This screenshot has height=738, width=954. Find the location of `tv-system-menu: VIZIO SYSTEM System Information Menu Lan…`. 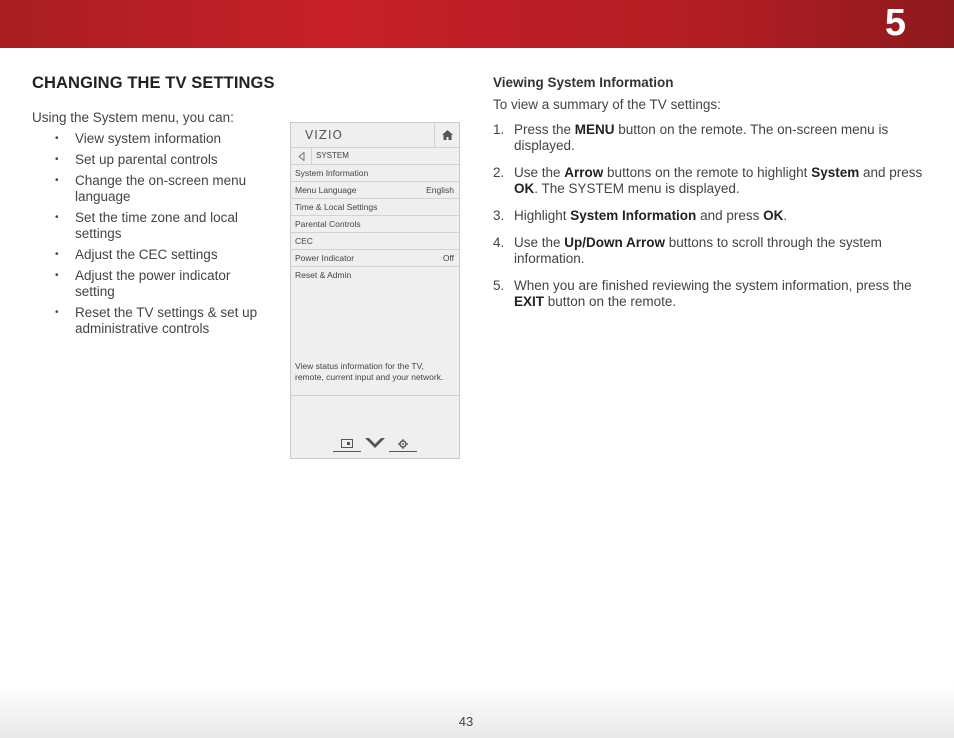

tv-system-menu: VIZIO SYSTEM System Information Menu Lan… is located at coordinates (375, 290).